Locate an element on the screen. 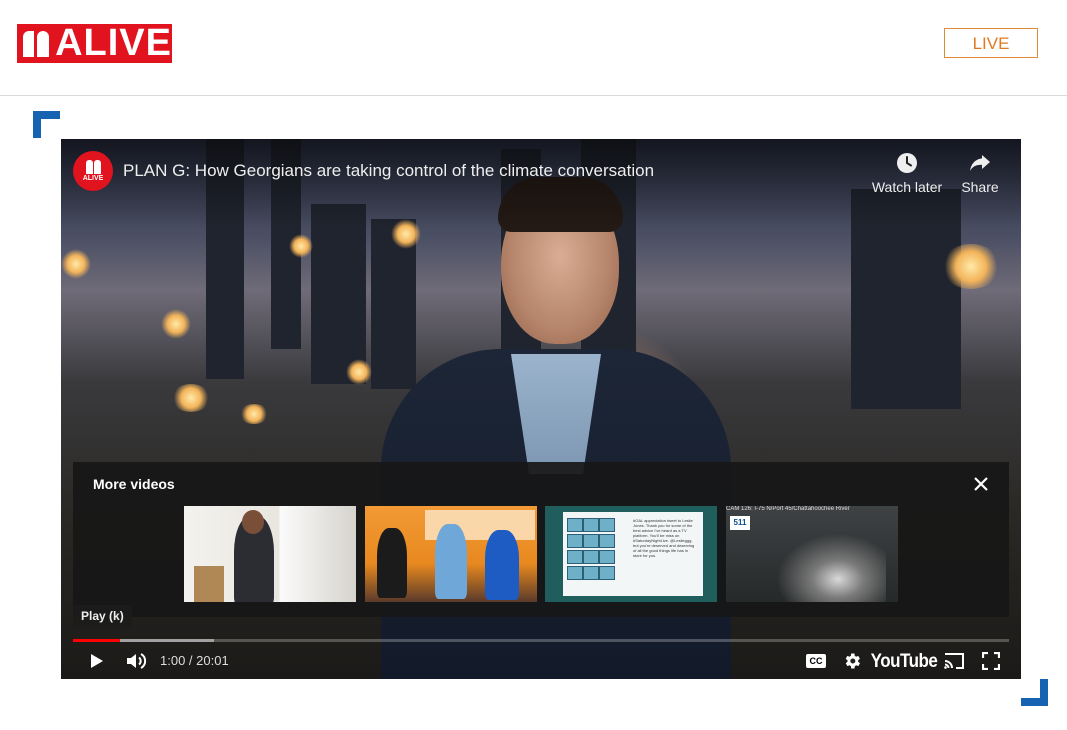 The image size is (1067, 730). duration: 20:01 is located at coordinates (212, 660).